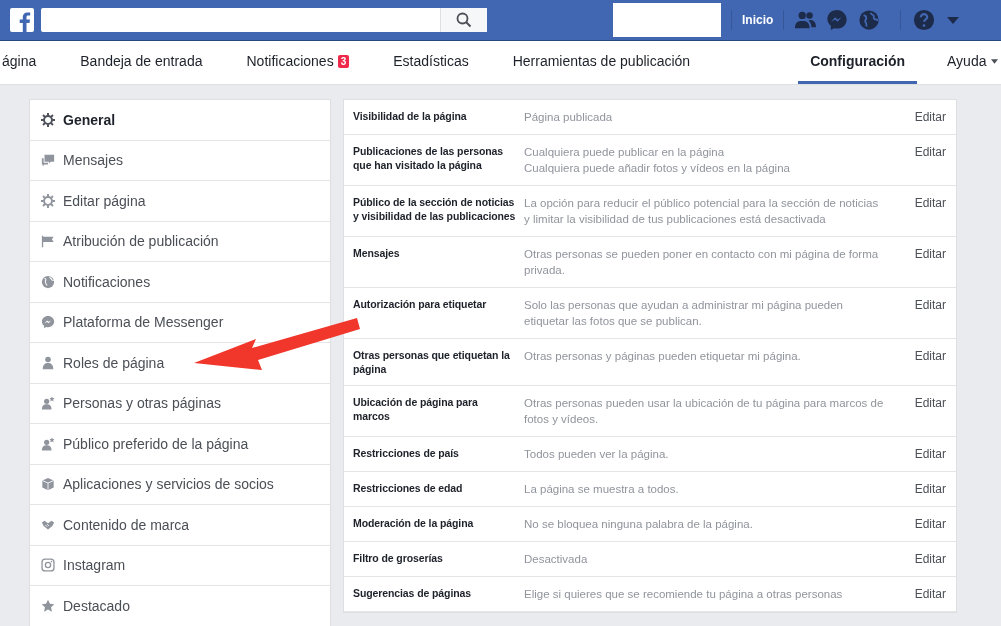 This screenshot has width=1001, height=626. Describe the element at coordinates (48, 484) in the screenshot. I see `cube-icon` at that location.